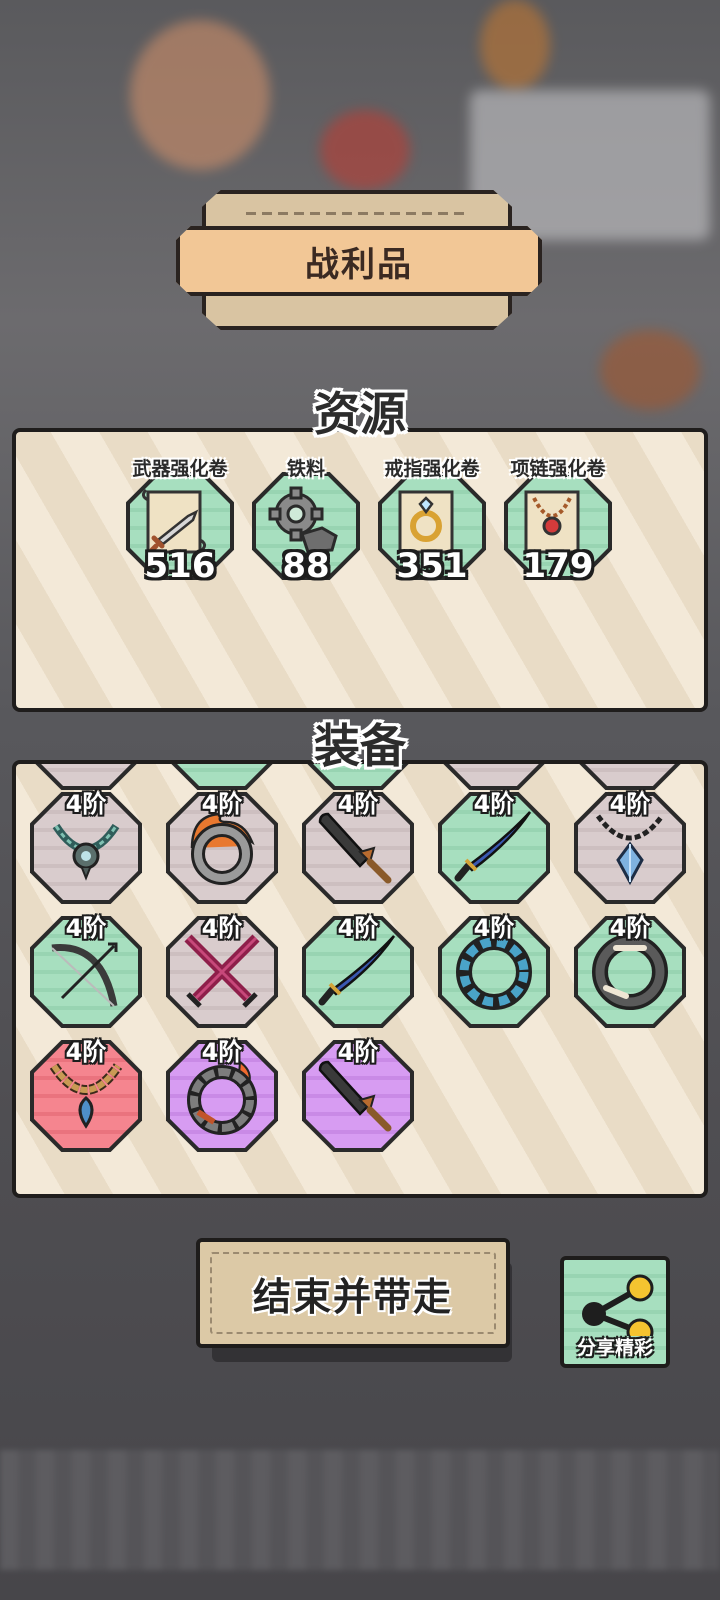 This screenshot has height=1600, width=720. Describe the element at coordinates (352, 1296) in the screenshot. I see `finish-button-label: 结束并带走` at that location.